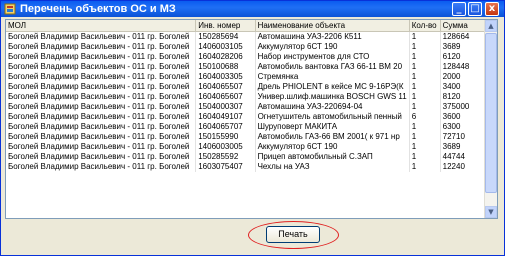  Describe the element at coordinates (459, 9) in the screenshot. I see `minimize-button: _` at that location.